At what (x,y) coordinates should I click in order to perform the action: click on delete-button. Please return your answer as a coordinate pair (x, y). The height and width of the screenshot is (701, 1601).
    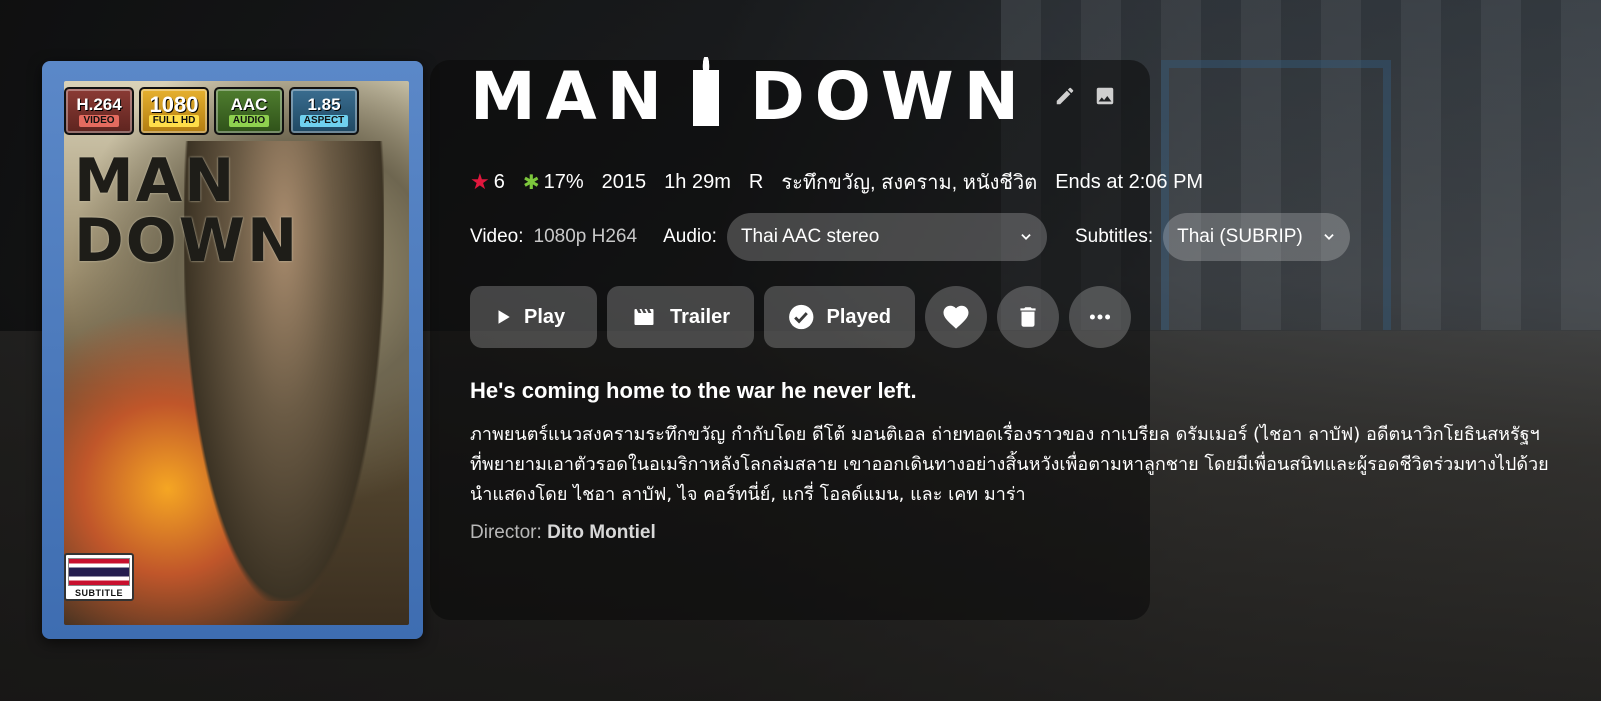
    Looking at the image, I should click on (1028, 317).